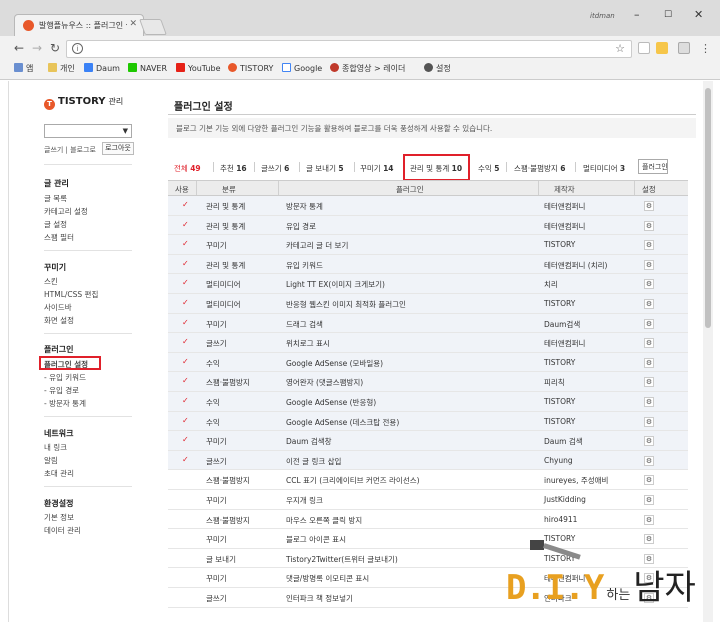 The width and height of the screenshot is (720, 622). I want to click on column-author: 제작자, so click(564, 189).